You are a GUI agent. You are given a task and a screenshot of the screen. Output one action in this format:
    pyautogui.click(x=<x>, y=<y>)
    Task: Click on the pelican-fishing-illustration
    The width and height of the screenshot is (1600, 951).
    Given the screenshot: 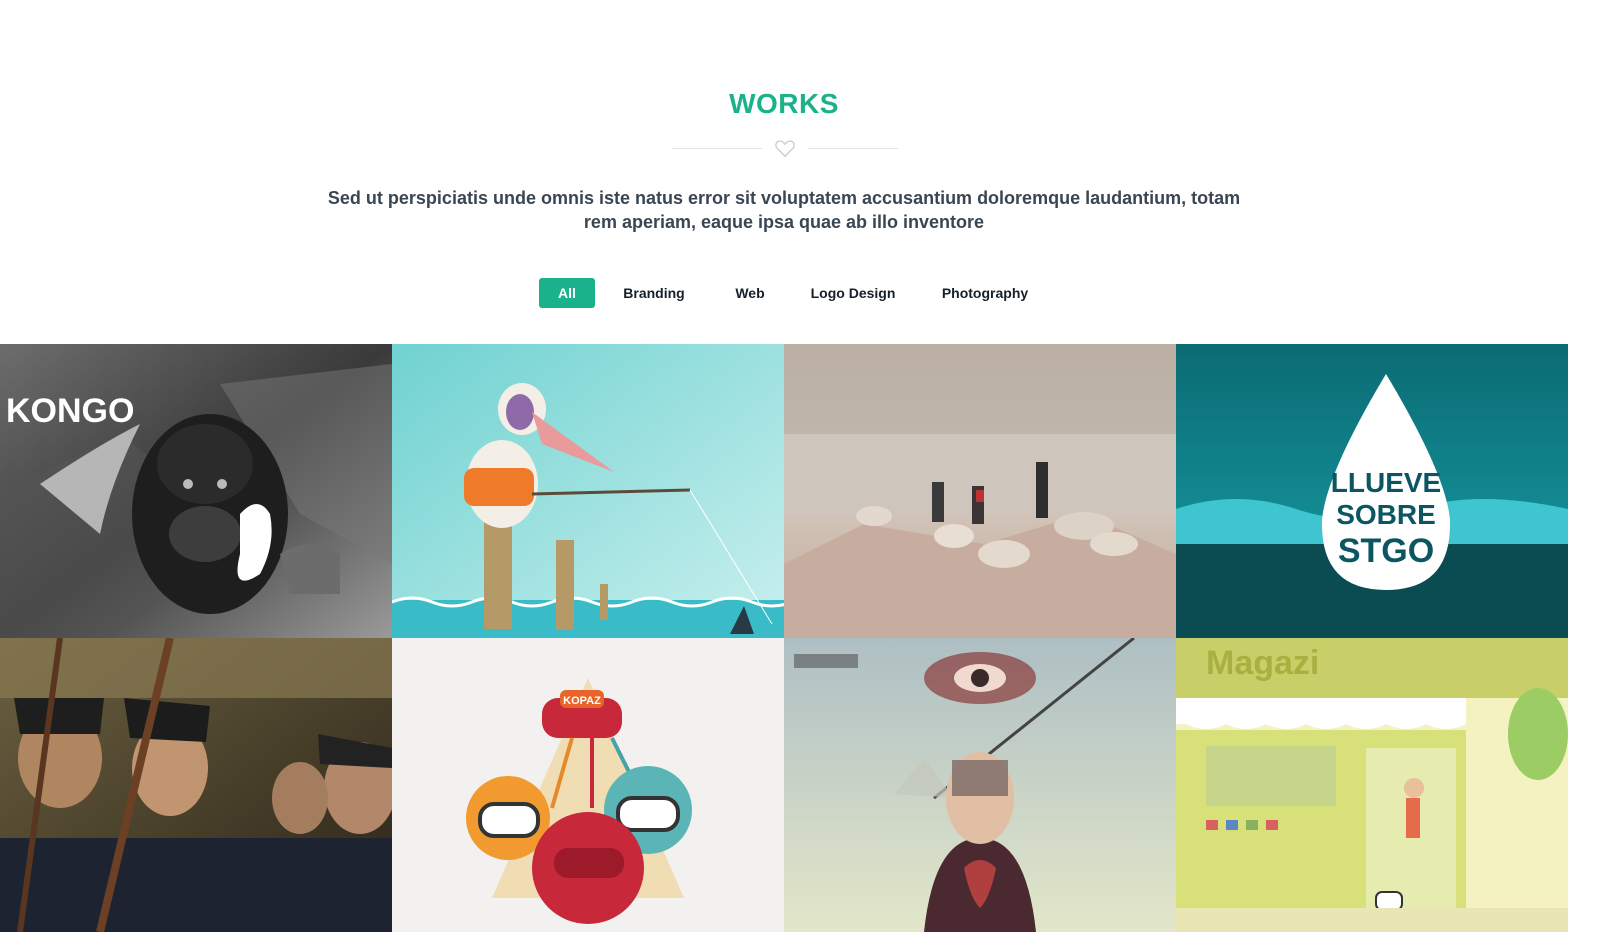 What is the action you would take?
    pyautogui.click(x=588, y=491)
    